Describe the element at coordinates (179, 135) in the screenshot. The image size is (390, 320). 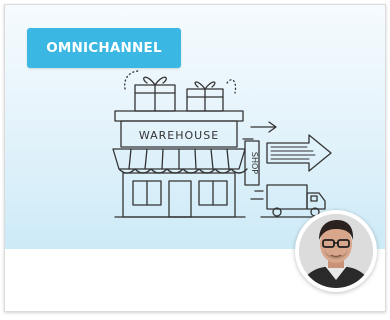
I see `warehouse-sign: WAREHOUSE` at that location.